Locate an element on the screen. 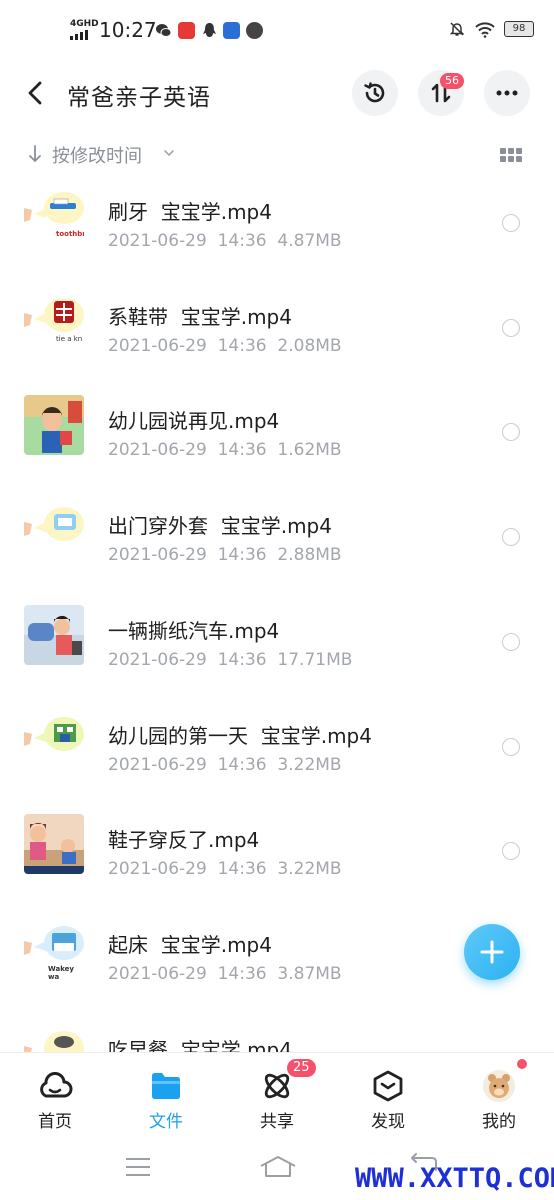 This screenshot has height=1200, width=554. file-meta: 2021-06-29 14:36 4.87MB is located at coordinates (225, 241).